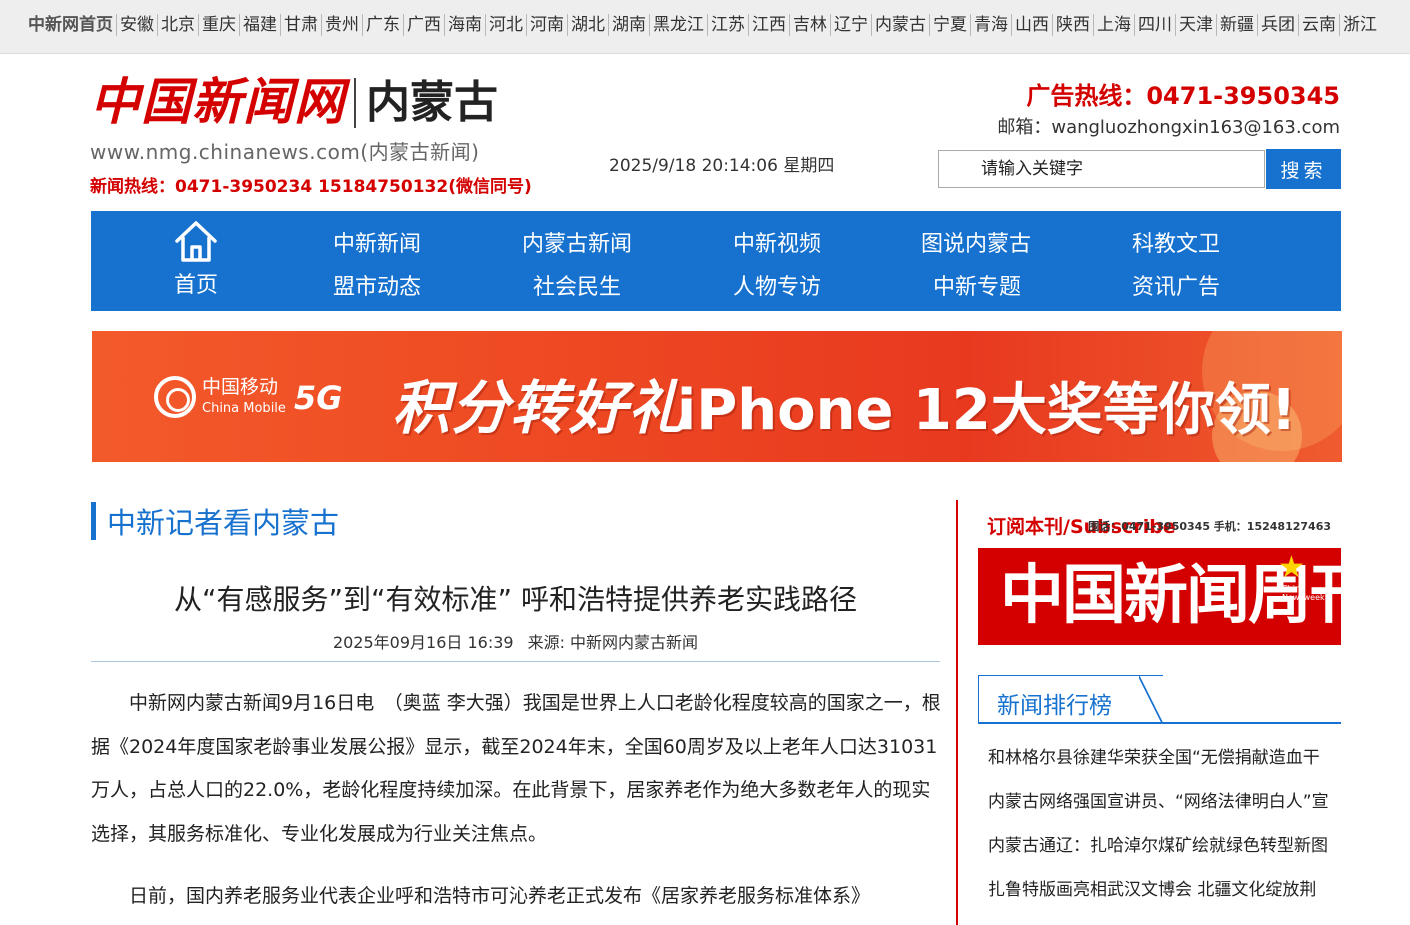 This screenshot has width=1410, height=925. I want to click on nav-item-interviews: 人物专访, so click(777, 285).